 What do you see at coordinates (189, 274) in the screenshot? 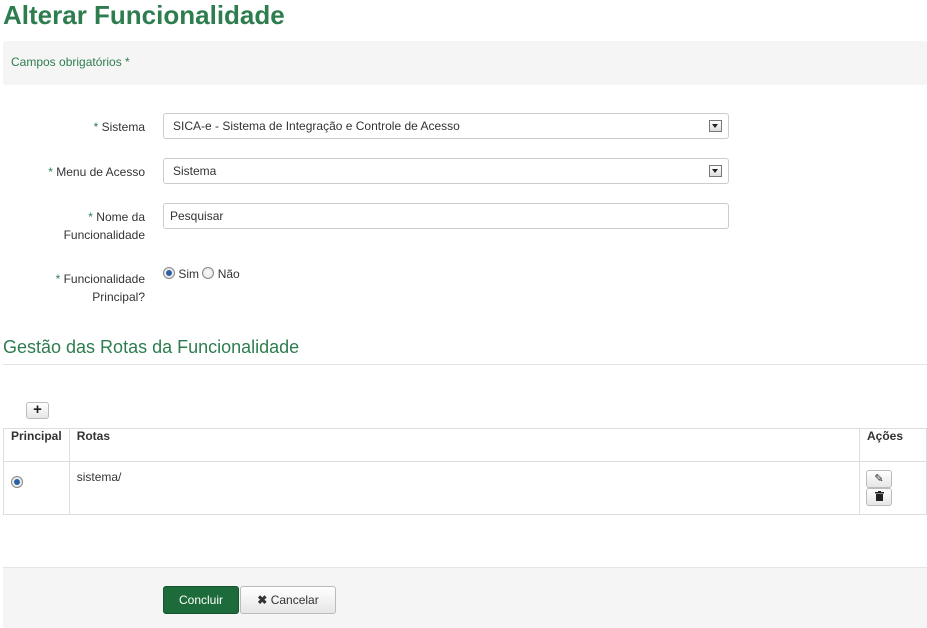
I see `principal-sim-label: Sim` at bounding box center [189, 274].